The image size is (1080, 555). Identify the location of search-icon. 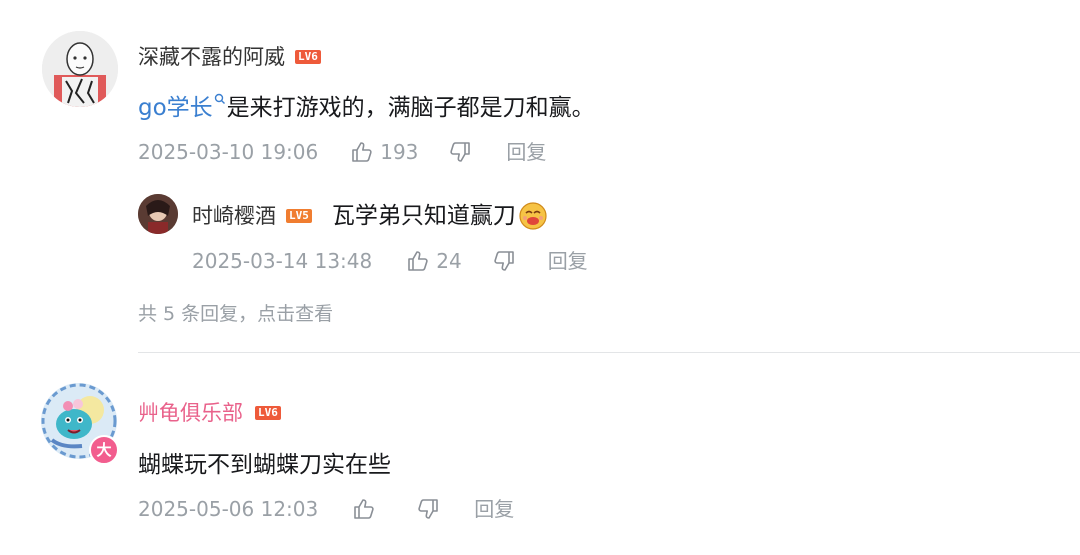
(220, 99).